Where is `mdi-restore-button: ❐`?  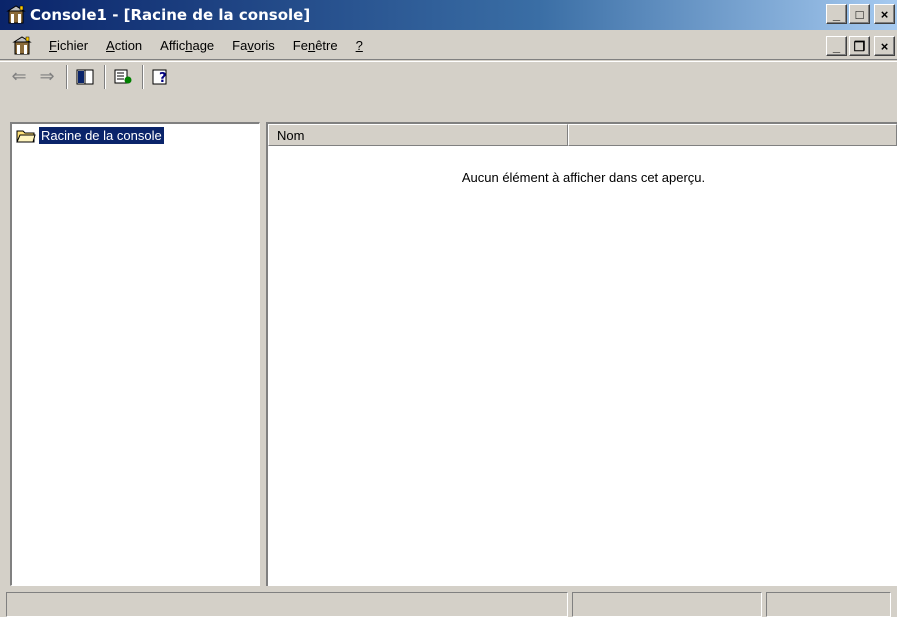
mdi-restore-button: ❐ is located at coordinates (859, 46).